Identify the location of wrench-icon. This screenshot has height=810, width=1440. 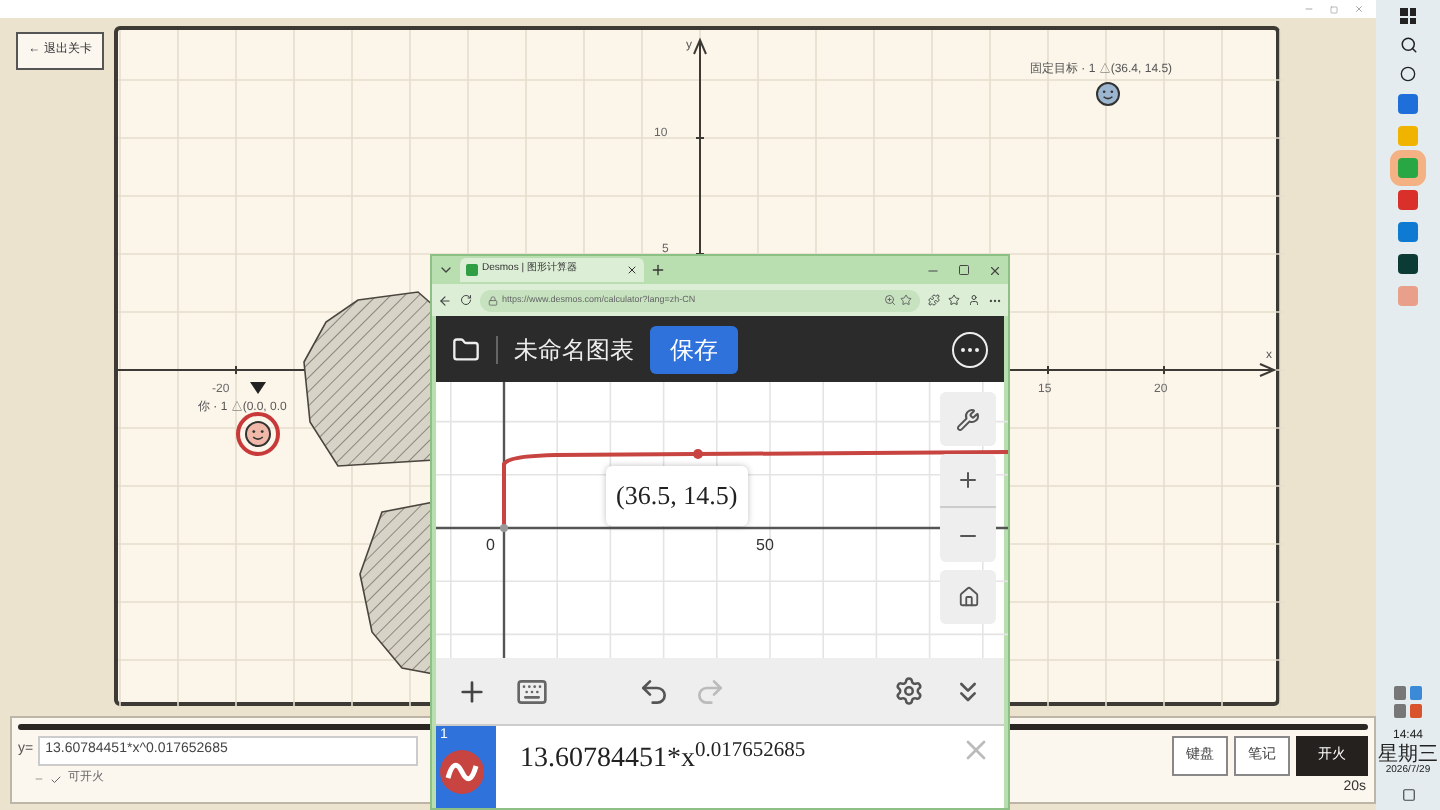
(968, 419).